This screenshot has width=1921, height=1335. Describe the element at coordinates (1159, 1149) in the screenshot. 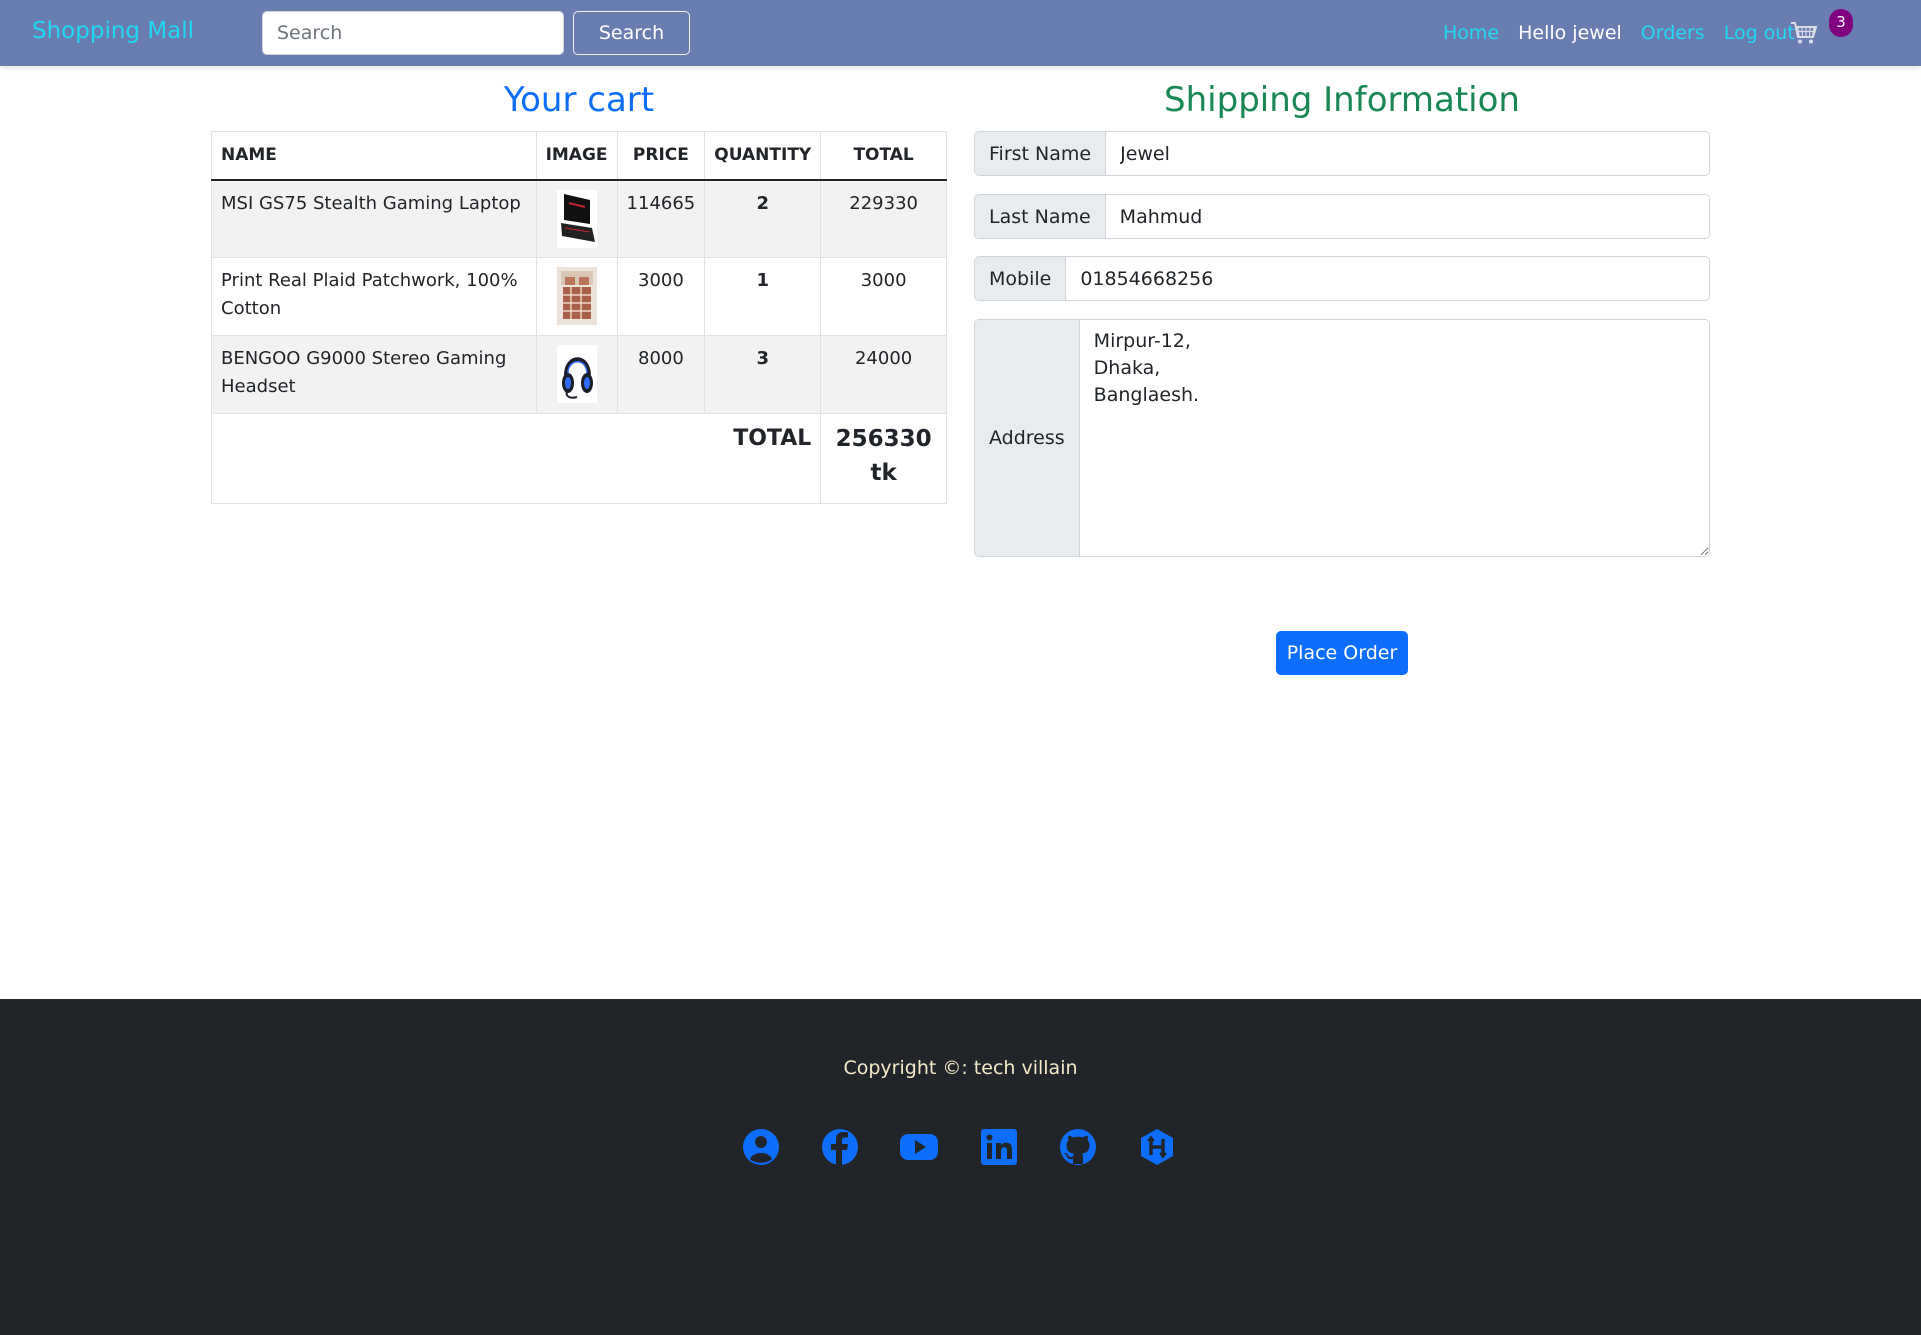

I see `hackerrank-icon` at that location.